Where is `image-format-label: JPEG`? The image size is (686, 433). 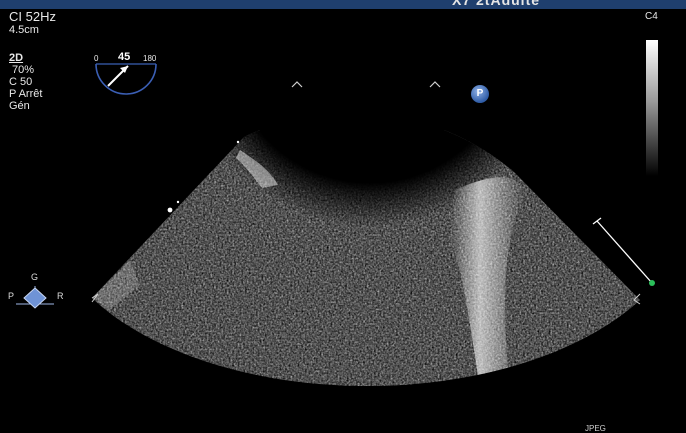 image-format-label: JPEG is located at coordinates (595, 428).